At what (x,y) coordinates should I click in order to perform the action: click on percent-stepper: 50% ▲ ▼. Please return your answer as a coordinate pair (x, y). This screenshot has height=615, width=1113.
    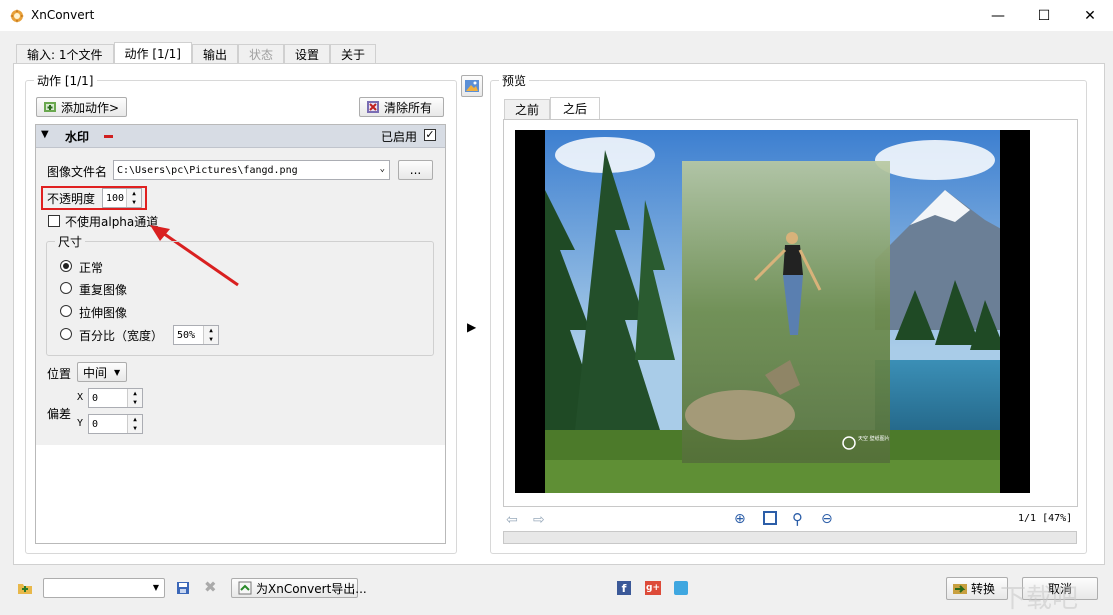
    Looking at the image, I should click on (196, 335).